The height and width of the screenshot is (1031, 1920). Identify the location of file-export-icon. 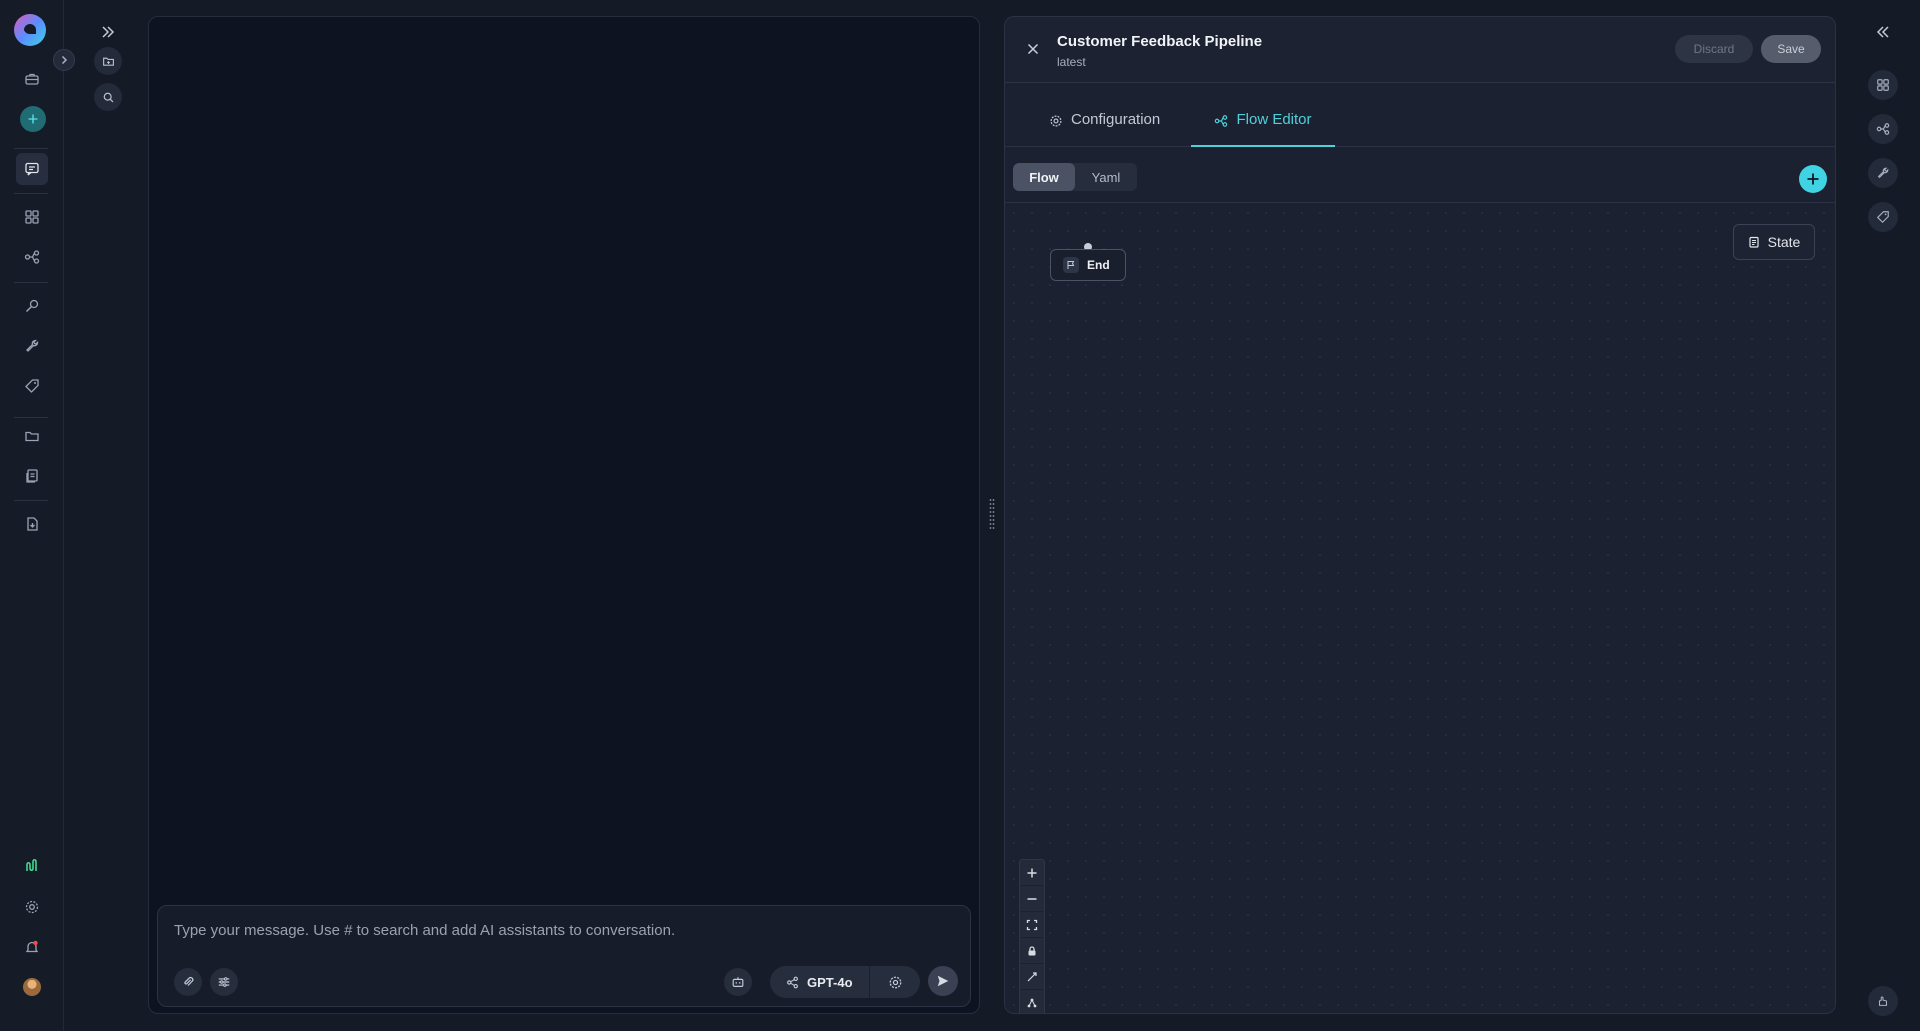
(32, 524).